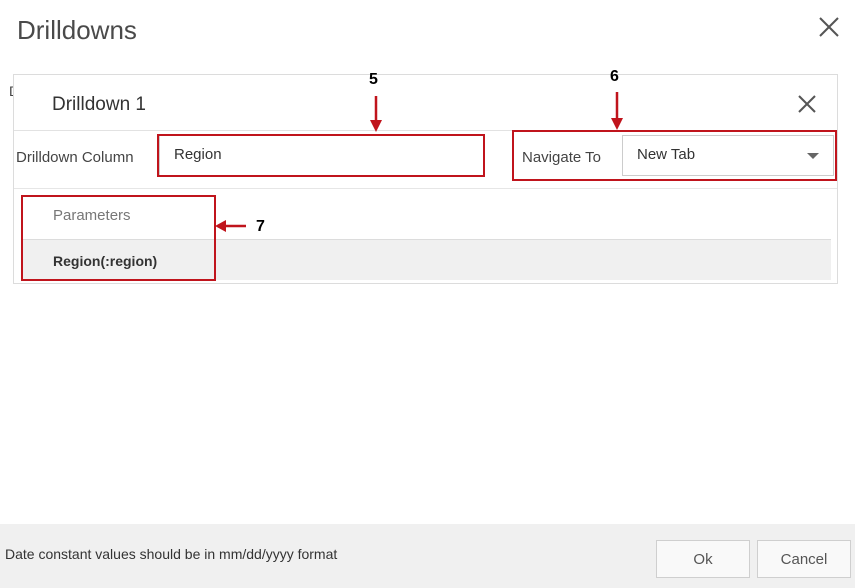 This screenshot has width=855, height=588. Describe the element at coordinates (92, 215) in the screenshot. I see `parameters-header: Parameters` at that location.